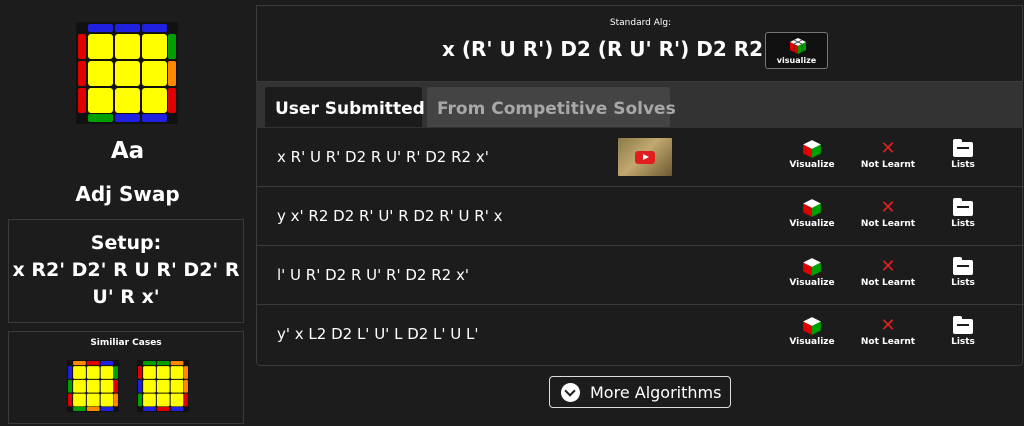  What do you see at coordinates (127, 151) in the screenshot?
I see `case-name: Aa` at bounding box center [127, 151].